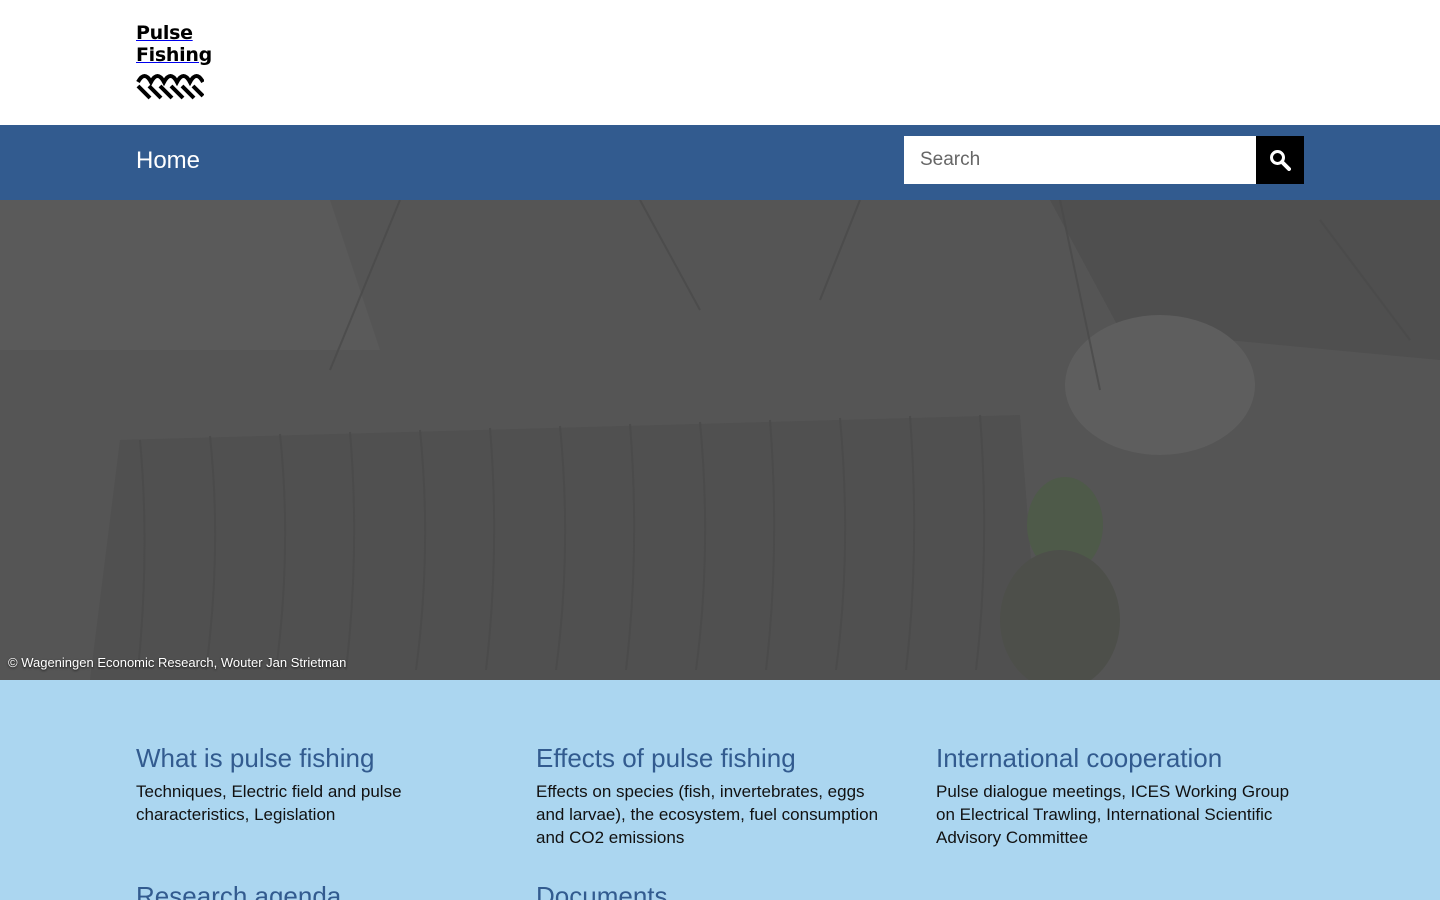 The width and height of the screenshot is (1440, 900). I want to click on logo-line-2: Fishing, so click(174, 55).